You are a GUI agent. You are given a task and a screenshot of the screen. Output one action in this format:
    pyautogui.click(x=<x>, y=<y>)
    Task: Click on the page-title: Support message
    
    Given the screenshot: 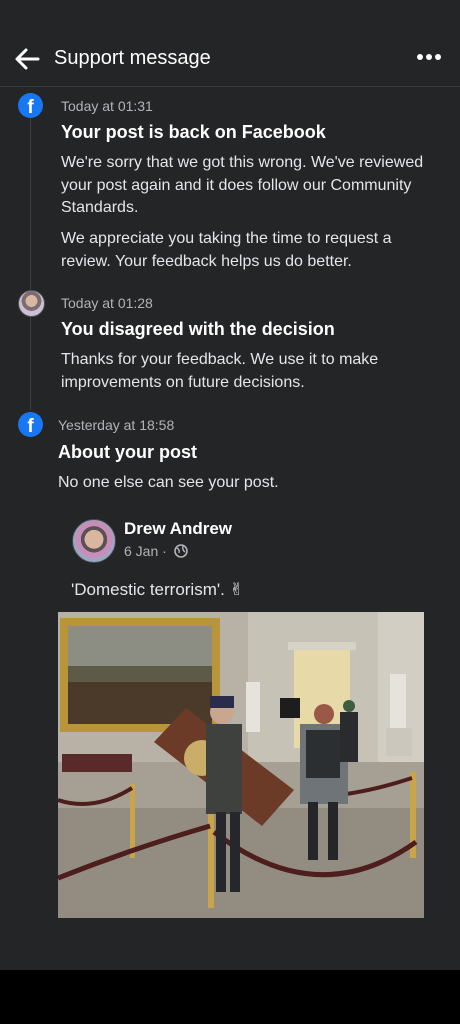 What is the action you would take?
    pyautogui.click(x=132, y=58)
    